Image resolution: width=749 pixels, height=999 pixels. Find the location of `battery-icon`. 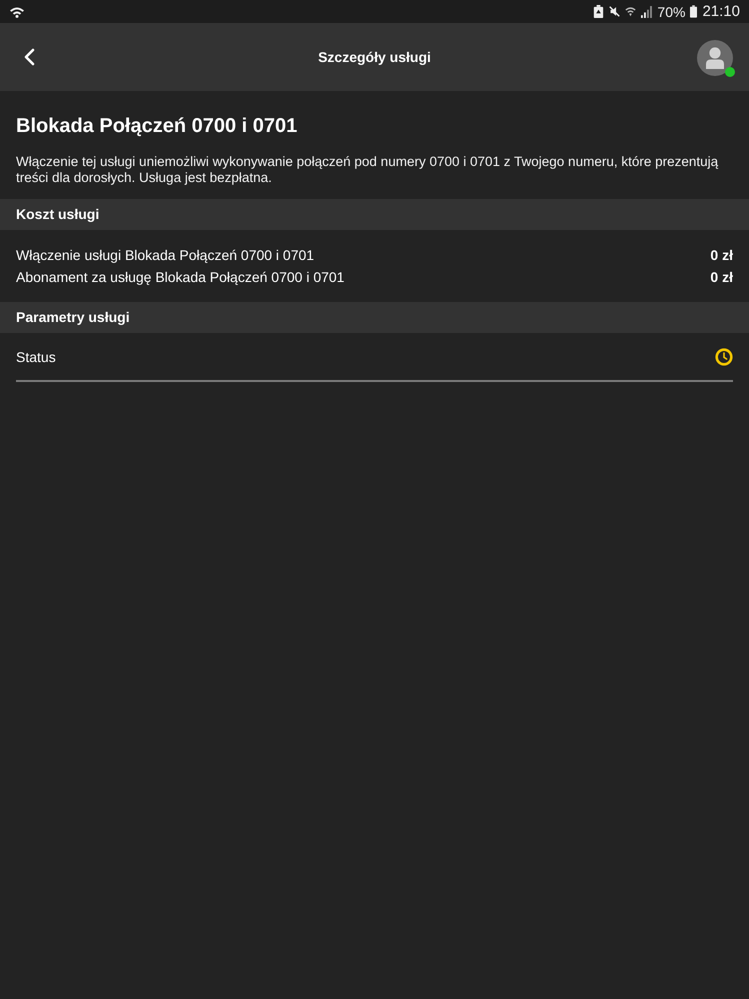

battery-icon is located at coordinates (694, 11).